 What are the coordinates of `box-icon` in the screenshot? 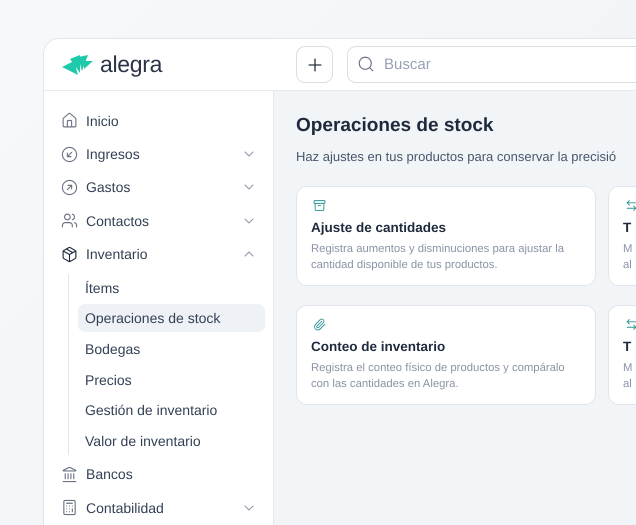 It's located at (69, 254).